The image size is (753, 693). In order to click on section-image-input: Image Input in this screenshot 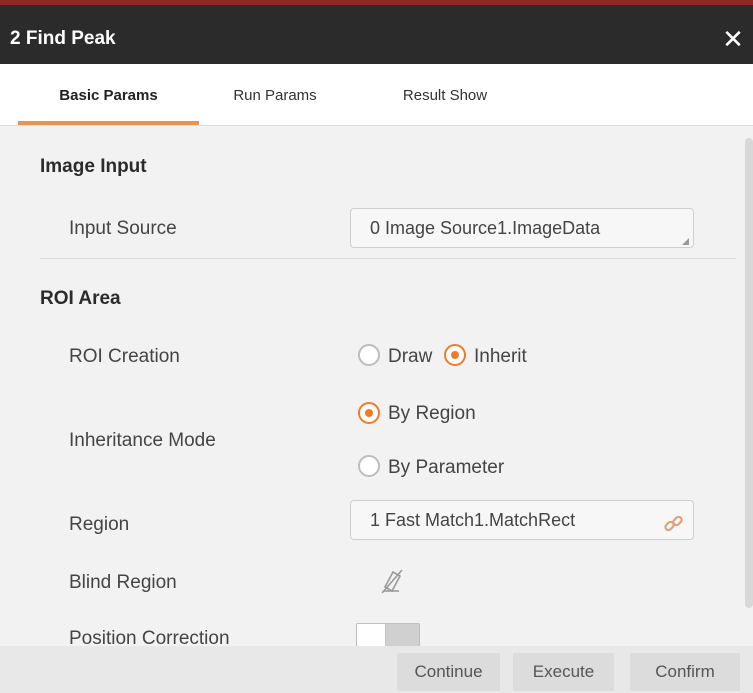, I will do `click(93, 166)`.